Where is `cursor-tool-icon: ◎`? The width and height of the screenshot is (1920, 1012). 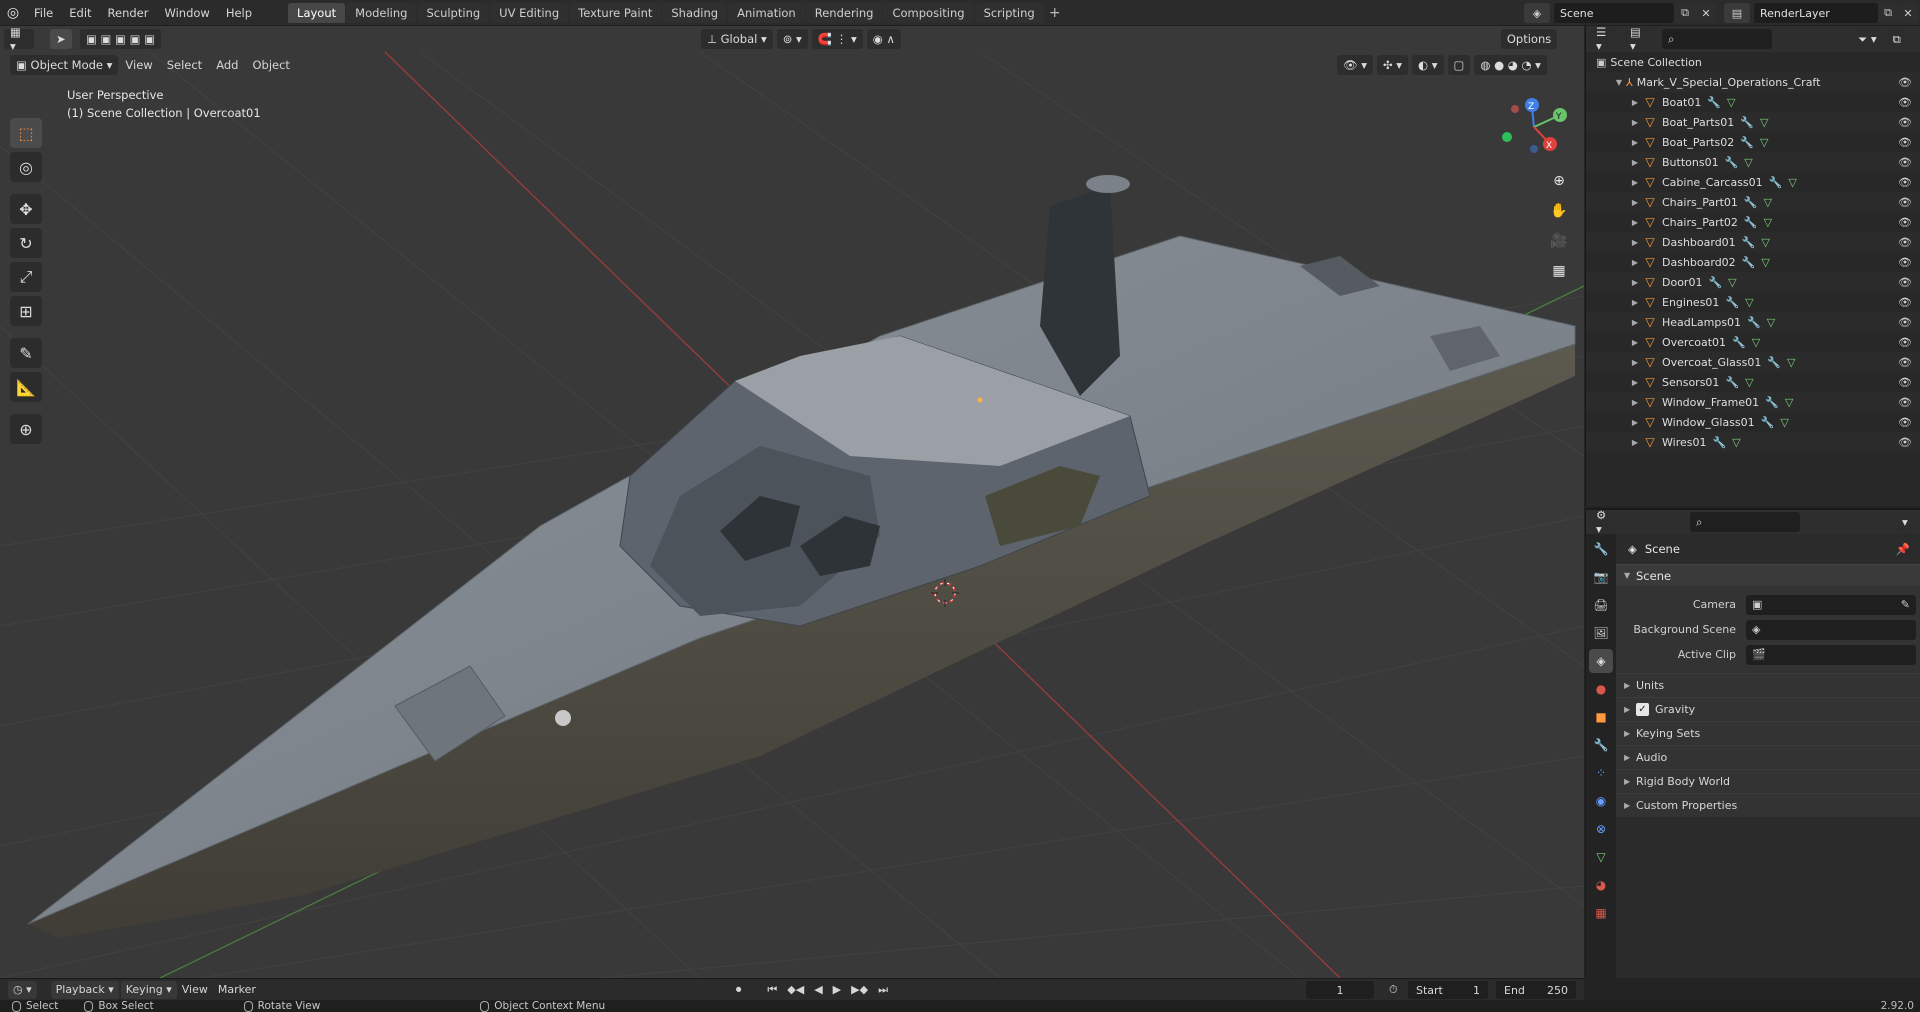 cursor-tool-icon: ◎ is located at coordinates (26, 167).